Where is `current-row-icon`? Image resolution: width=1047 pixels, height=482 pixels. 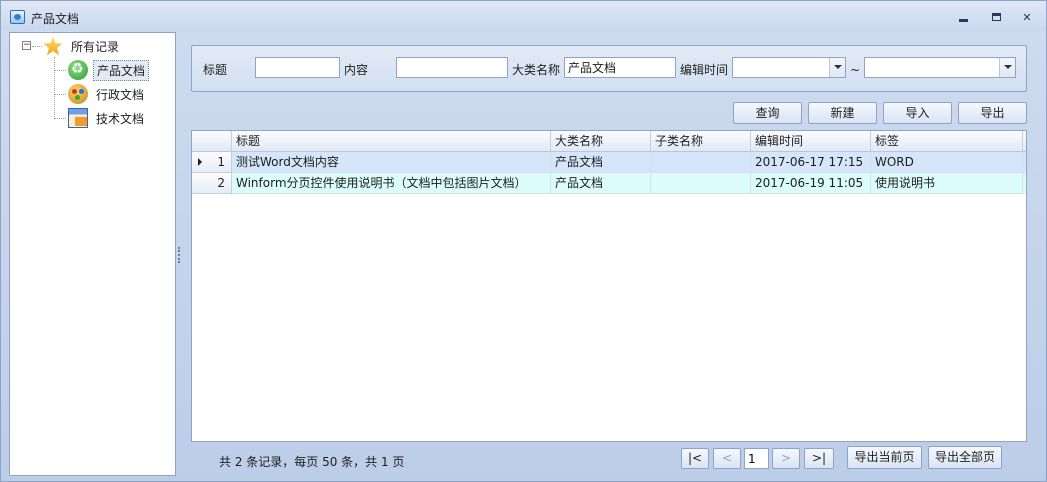 current-row-icon is located at coordinates (200, 162).